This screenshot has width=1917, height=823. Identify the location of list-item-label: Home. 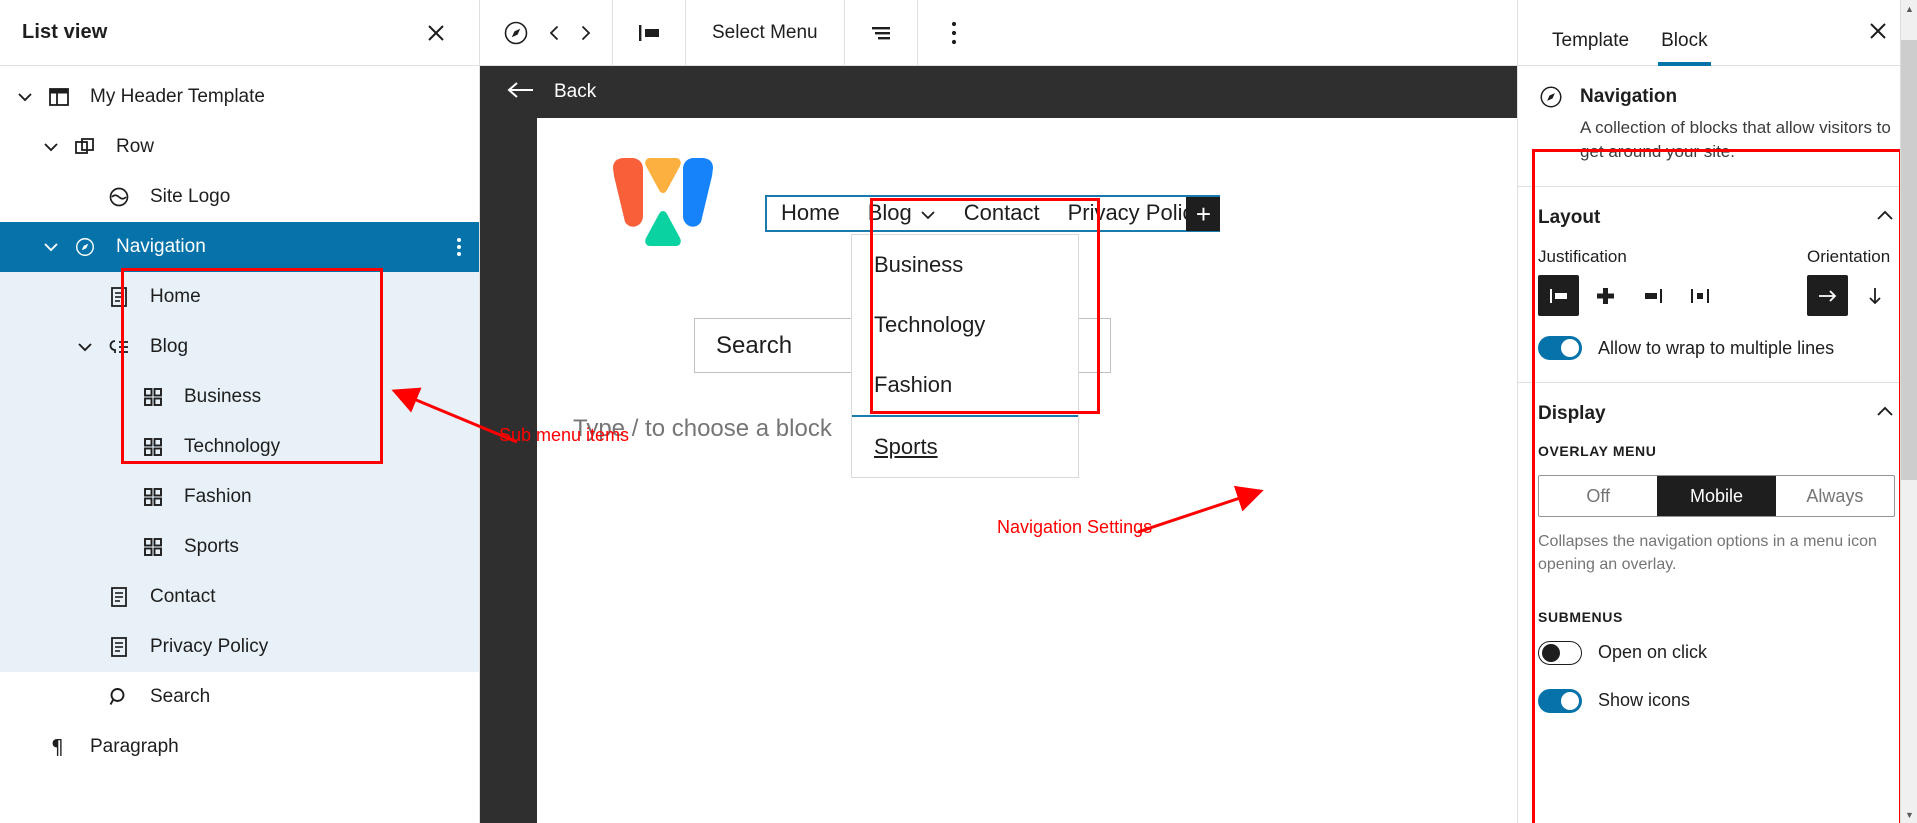
(175, 296).